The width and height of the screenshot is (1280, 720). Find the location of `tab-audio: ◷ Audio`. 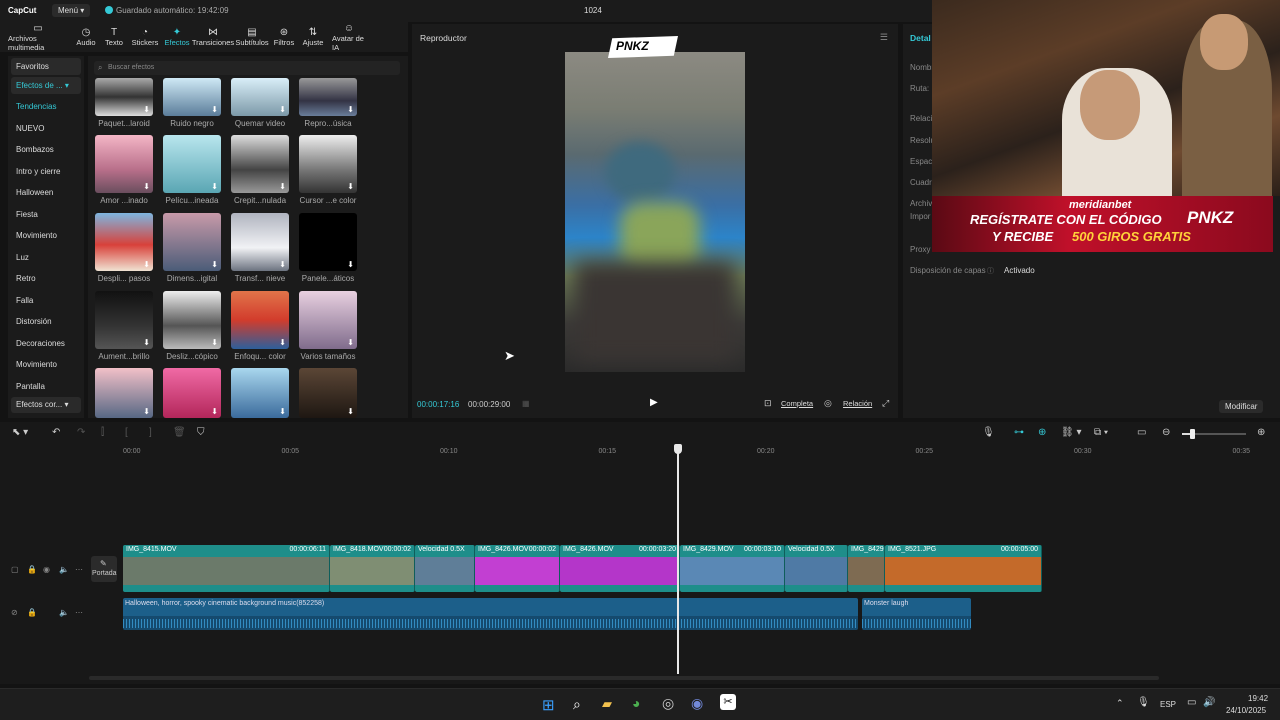

tab-audio: ◷ Audio is located at coordinates (86, 37).